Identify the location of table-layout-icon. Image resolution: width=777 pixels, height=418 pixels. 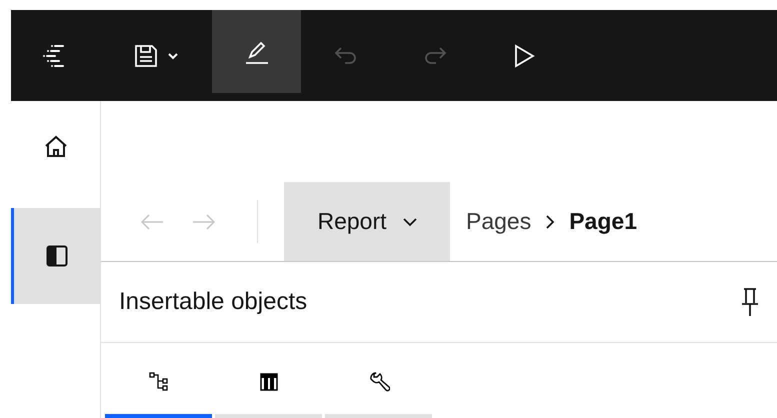
(269, 381).